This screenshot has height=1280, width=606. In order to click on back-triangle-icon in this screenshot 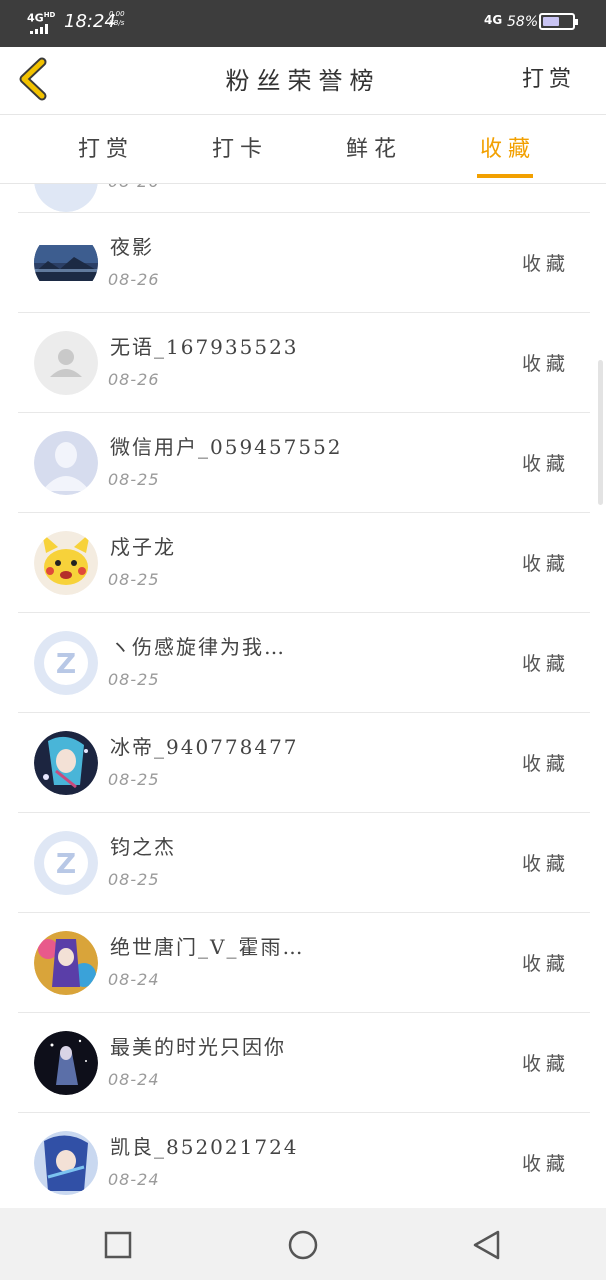, I will do `click(486, 1245)`.